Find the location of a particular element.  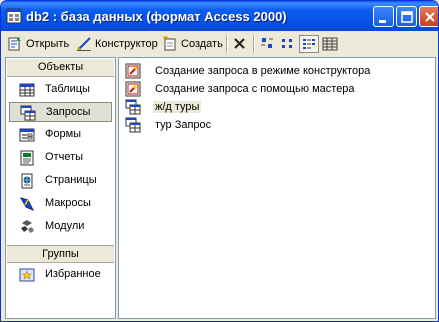

sidebar-item-queries: Запросы is located at coordinates (60, 112).